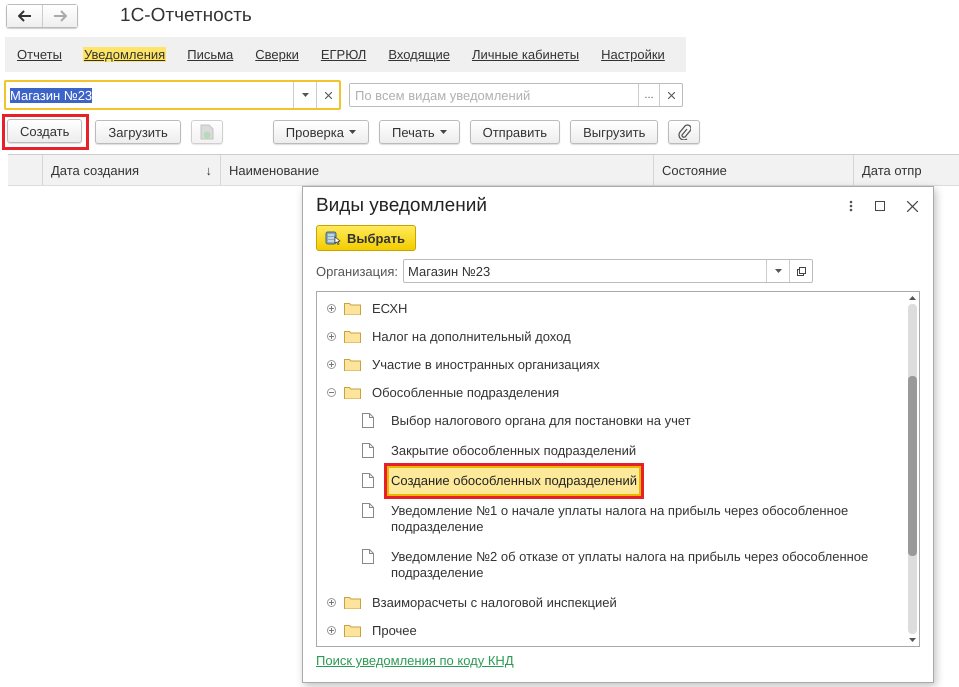 Image resolution: width=959 pixels, height=687 pixels. What do you see at coordinates (912, 640) in the screenshot?
I see `scroll-down-icon` at bounding box center [912, 640].